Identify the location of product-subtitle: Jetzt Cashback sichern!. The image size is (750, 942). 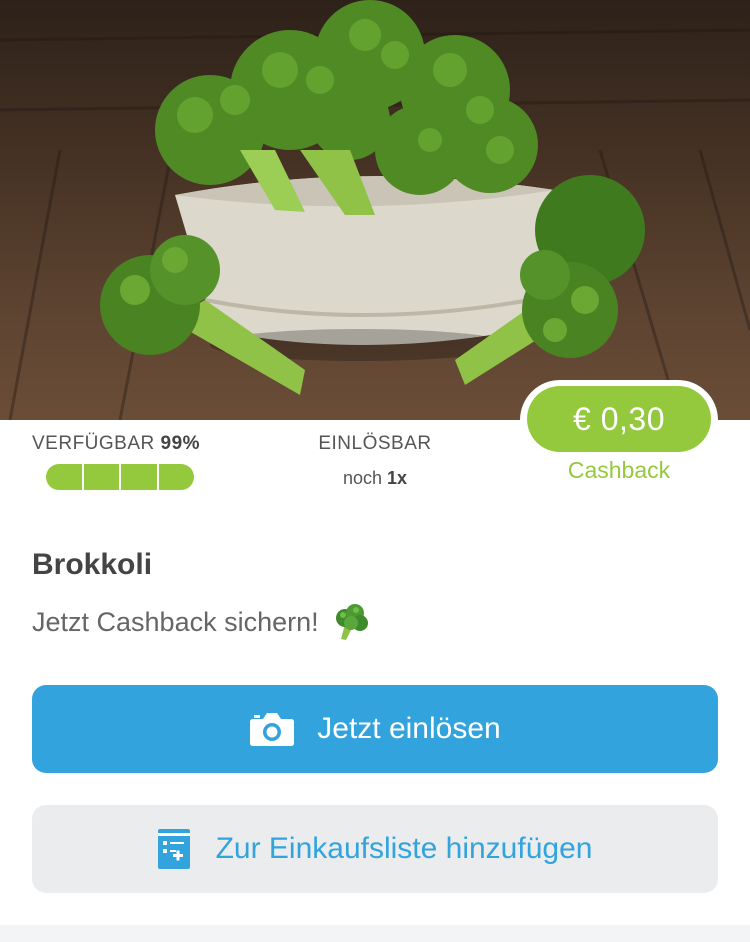
(175, 621).